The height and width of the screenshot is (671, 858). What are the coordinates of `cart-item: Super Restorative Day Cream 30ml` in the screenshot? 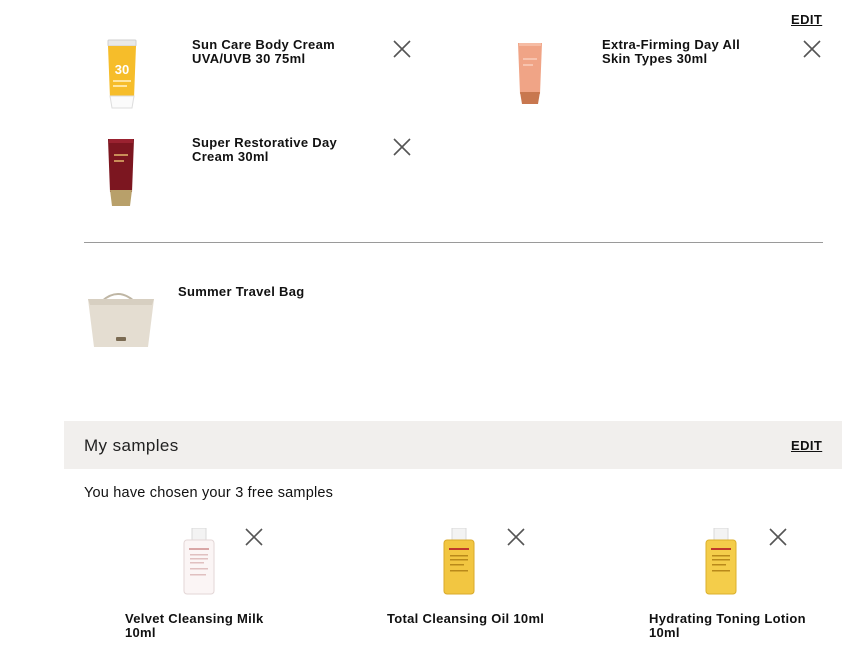 It's located at (268, 181).